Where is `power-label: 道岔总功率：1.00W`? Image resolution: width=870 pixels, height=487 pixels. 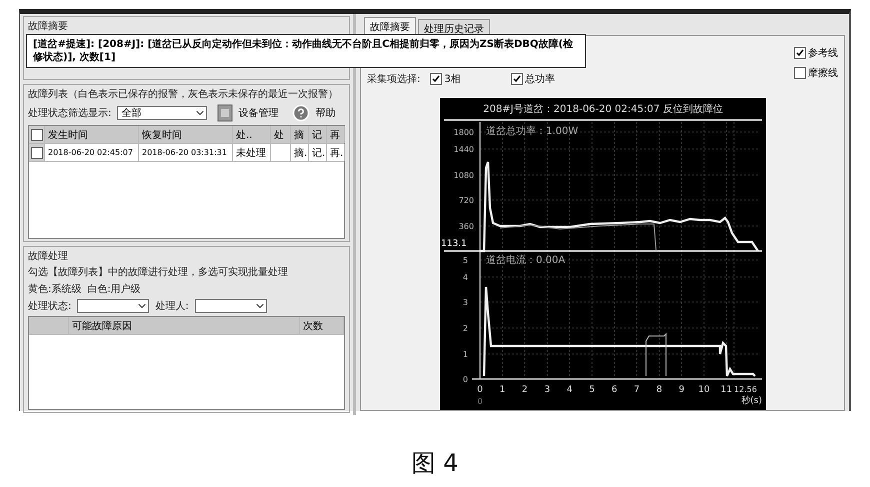
power-label: 道岔总功率：1.00W is located at coordinates (532, 131).